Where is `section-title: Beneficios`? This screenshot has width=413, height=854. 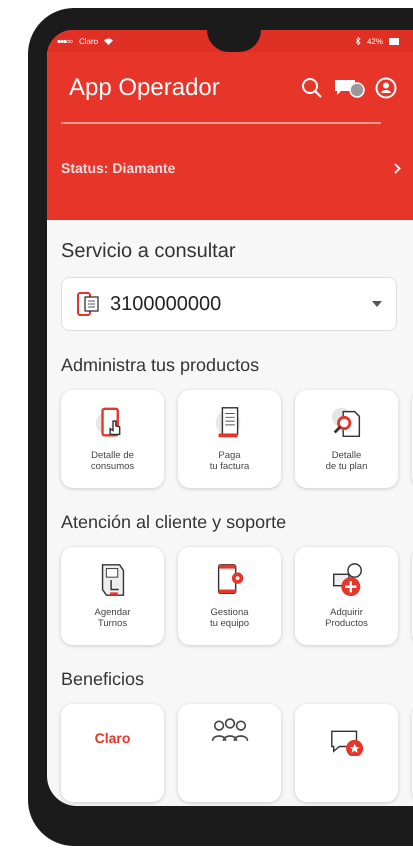 section-title: Beneficios is located at coordinates (103, 679).